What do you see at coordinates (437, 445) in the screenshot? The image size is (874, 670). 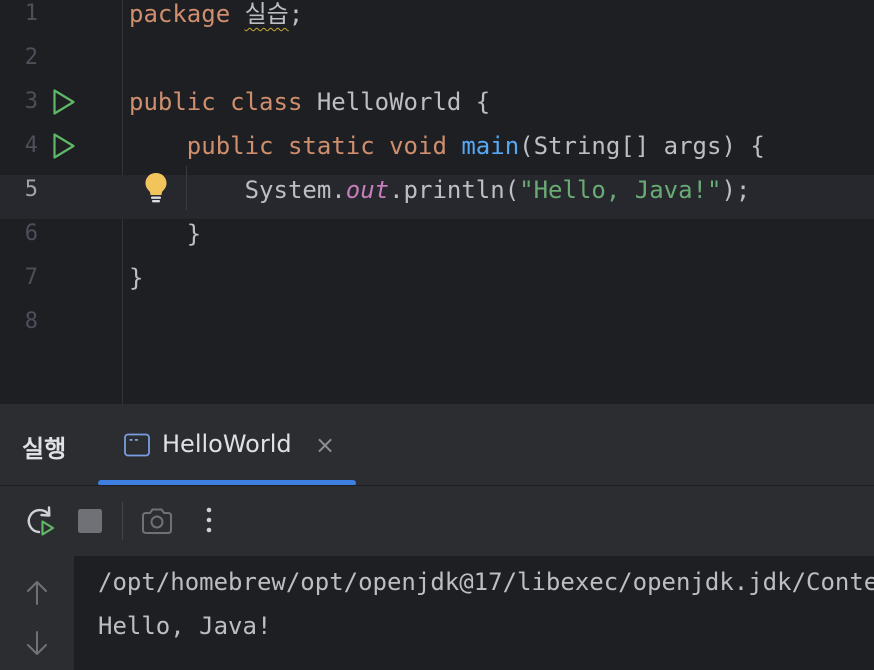 I see `run-tab-bar: 실행 HelloWorld ×` at bounding box center [437, 445].